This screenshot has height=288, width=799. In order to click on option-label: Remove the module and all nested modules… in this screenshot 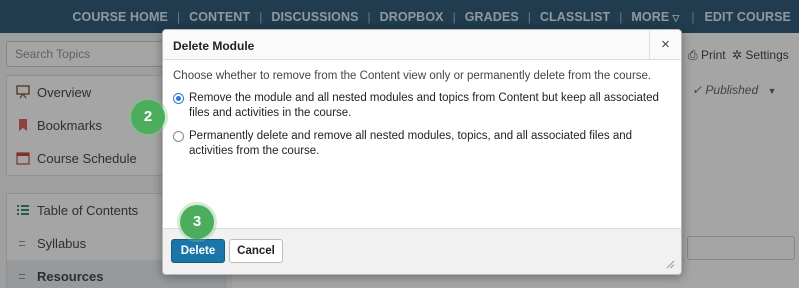, I will do `click(424, 105)`.